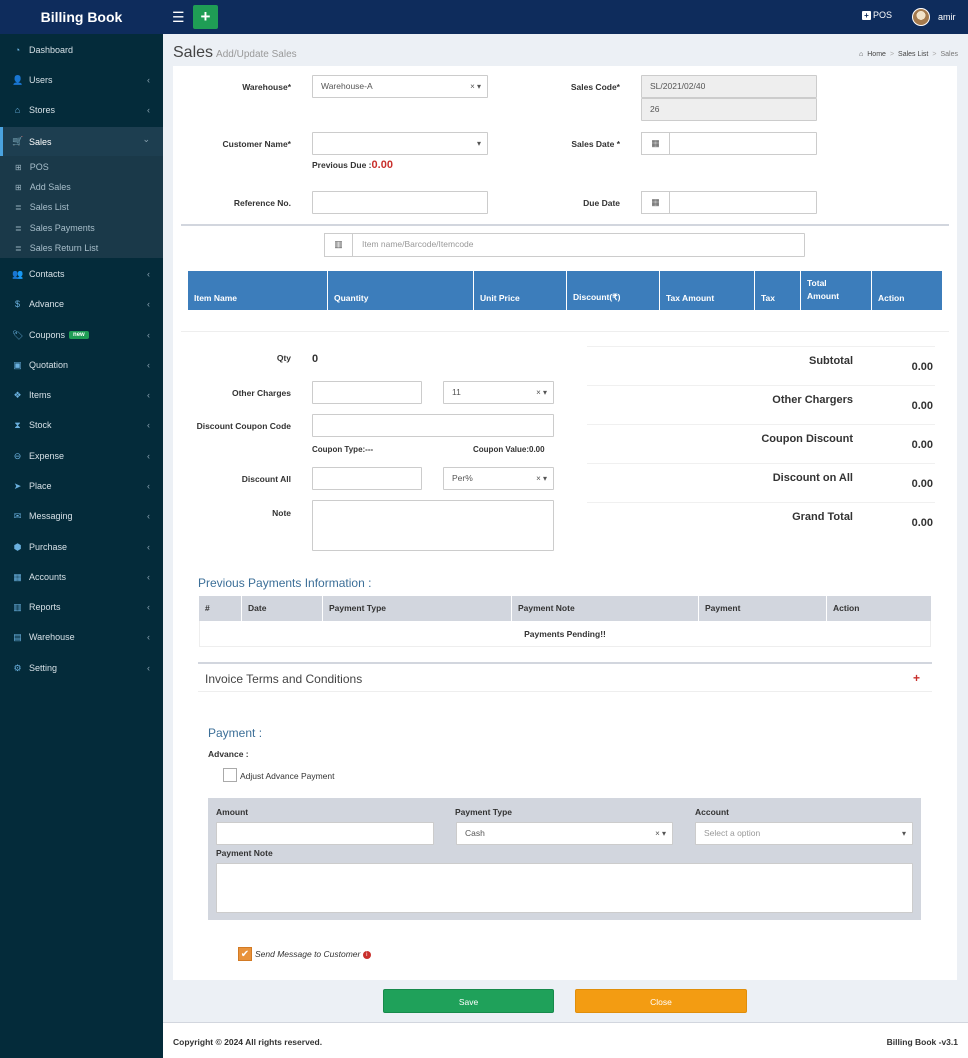 The width and height of the screenshot is (968, 1058). What do you see at coordinates (40, 486) in the screenshot?
I see `sidebar-item-label: Place` at bounding box center [40, 486].